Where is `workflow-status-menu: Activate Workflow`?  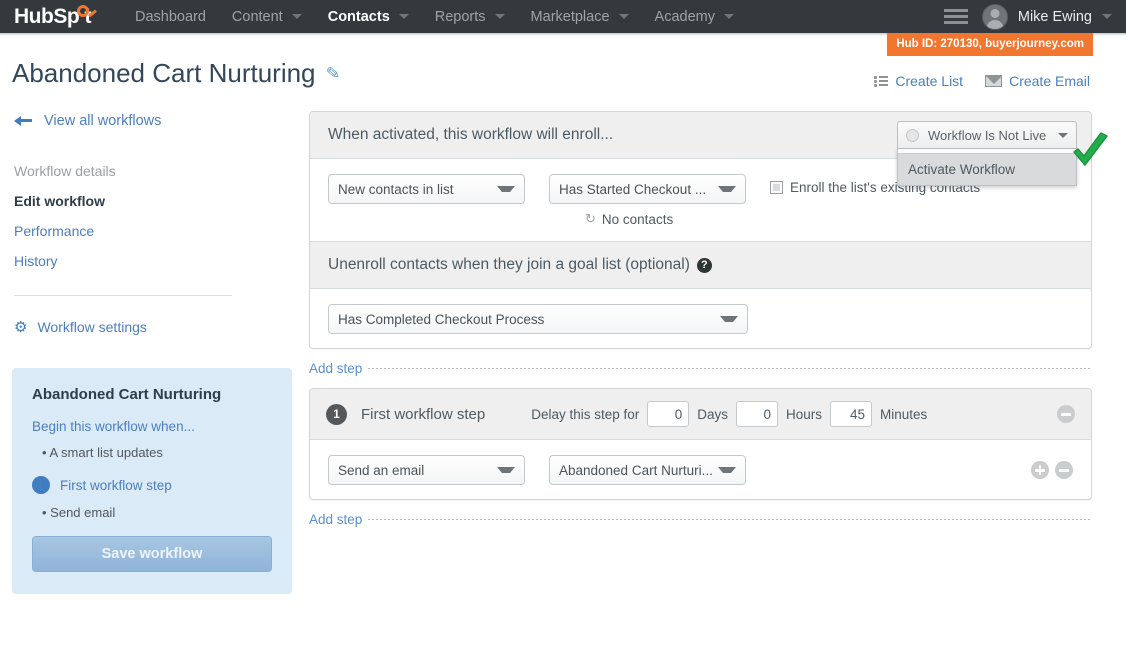 workflow-status-menu: Activate Workflow is located at coordinates (987, 167).